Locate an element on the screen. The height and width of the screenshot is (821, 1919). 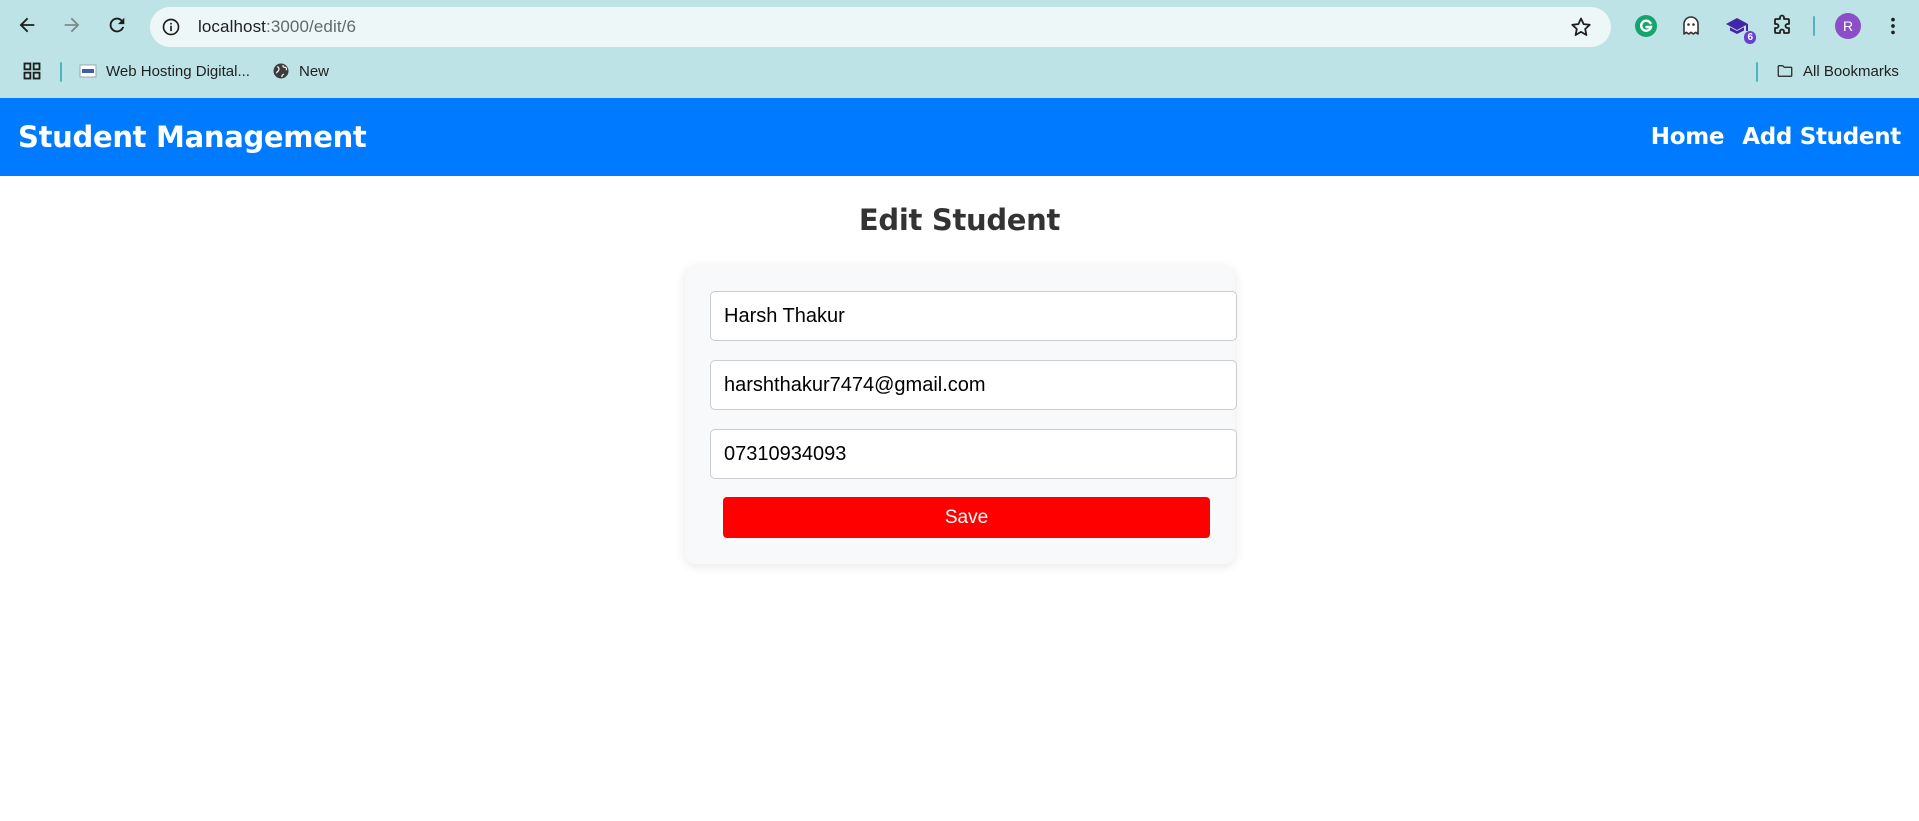
arrow-left-icon is located at coordinates (27, 25).